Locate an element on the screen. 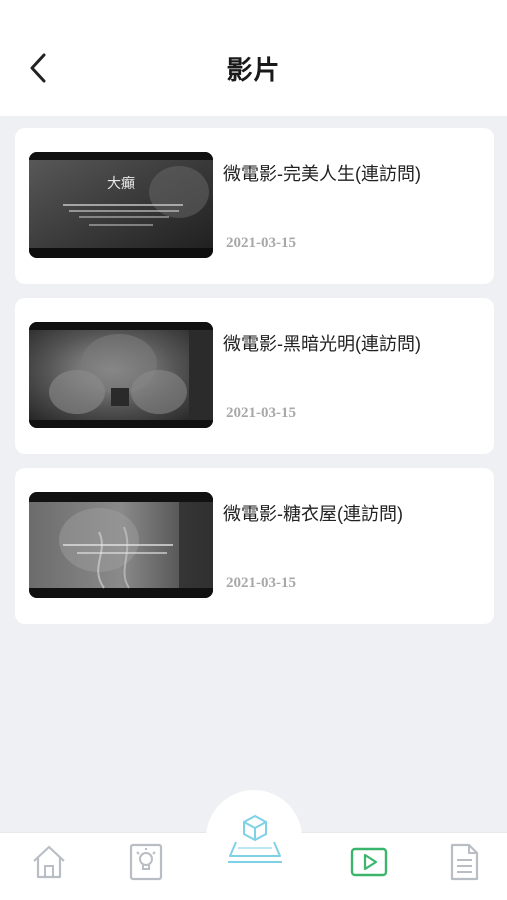 The image size is (507, 900). video-thumbnail: 大癲 is located at coordinates (121, 205).